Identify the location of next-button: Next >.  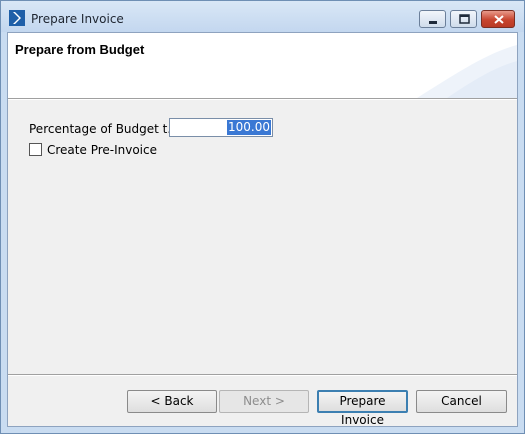
(264, 401).